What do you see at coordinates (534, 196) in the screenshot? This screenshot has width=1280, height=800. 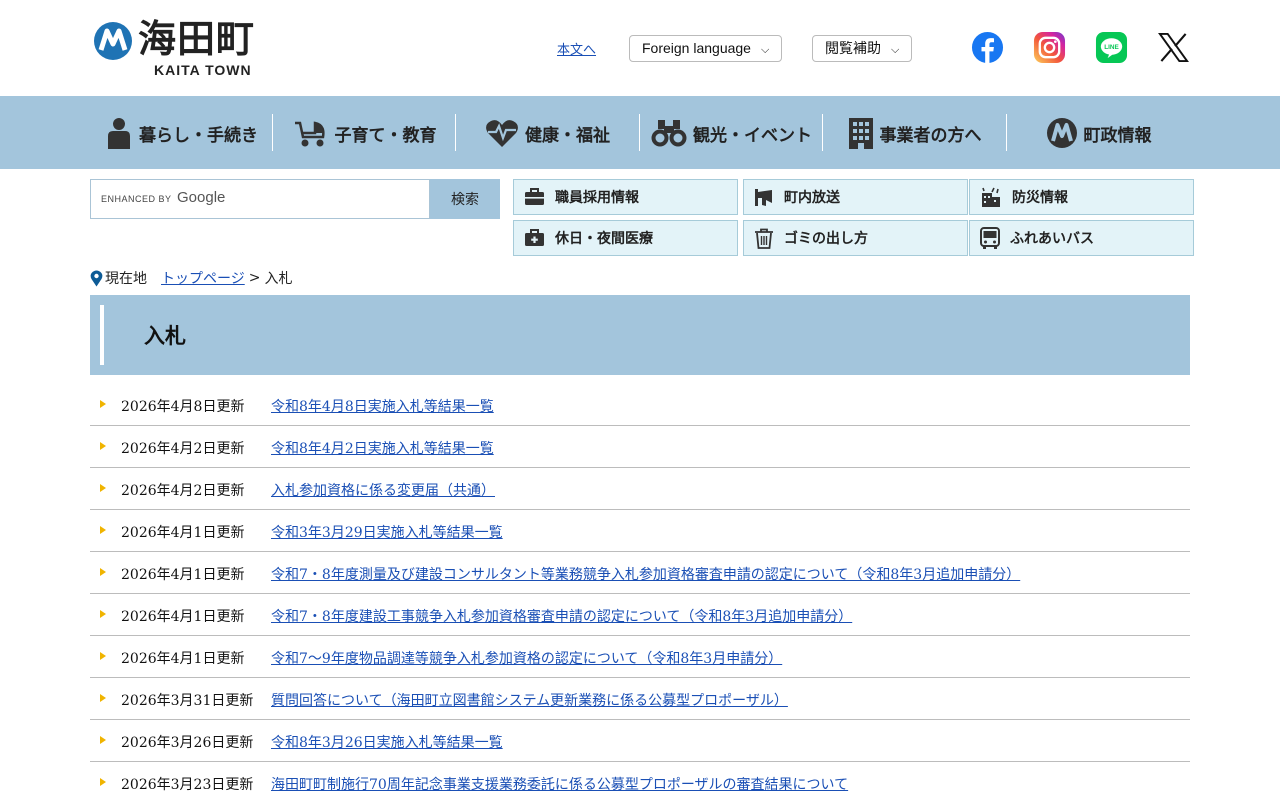 I see `briefcase-icon` at bounding box center [534, 196].